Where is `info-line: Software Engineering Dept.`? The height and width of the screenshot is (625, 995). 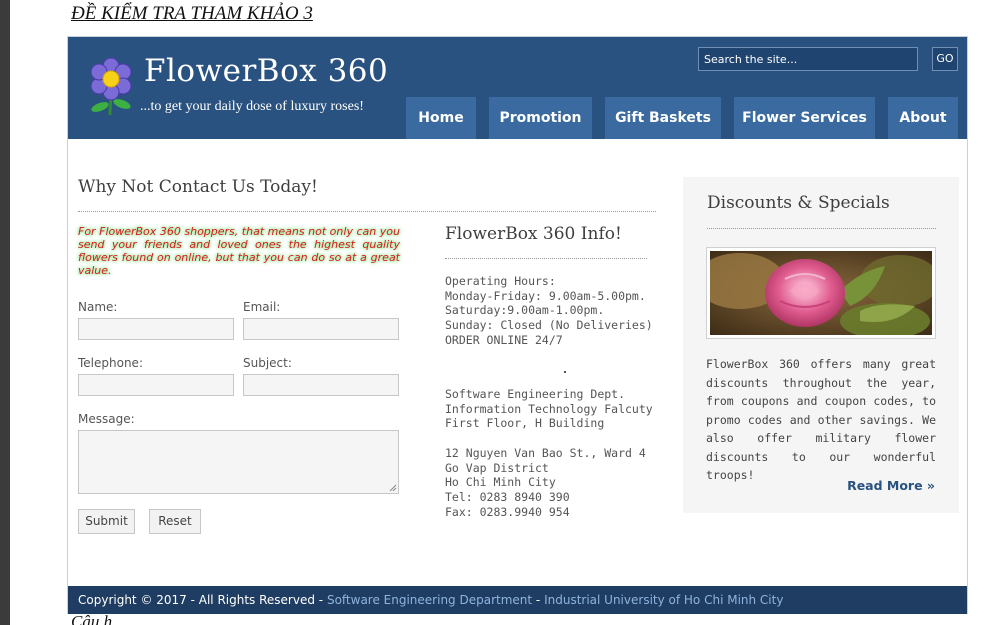
info-line: Software Engineering Dept. is located at coordinates (535, 394).